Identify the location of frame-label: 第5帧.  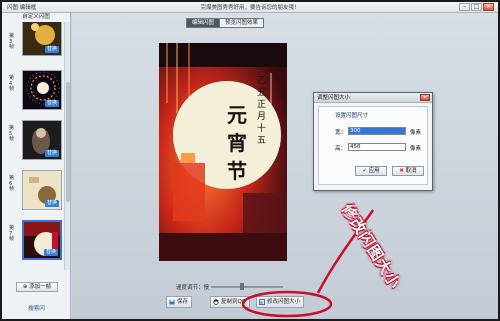
(12, 133).